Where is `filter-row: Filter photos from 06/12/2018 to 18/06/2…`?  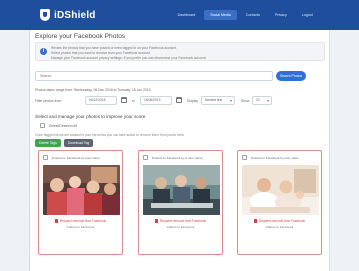 filter-row: Filter photos from 06/12/2018 to 18/06/2… is located at coordinates (180, 101).